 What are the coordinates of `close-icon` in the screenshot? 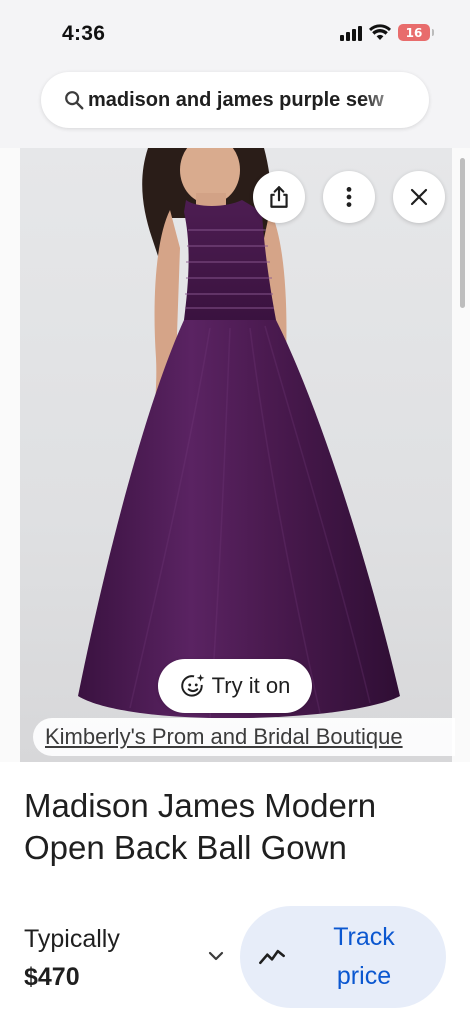 It's located at (419, 197).